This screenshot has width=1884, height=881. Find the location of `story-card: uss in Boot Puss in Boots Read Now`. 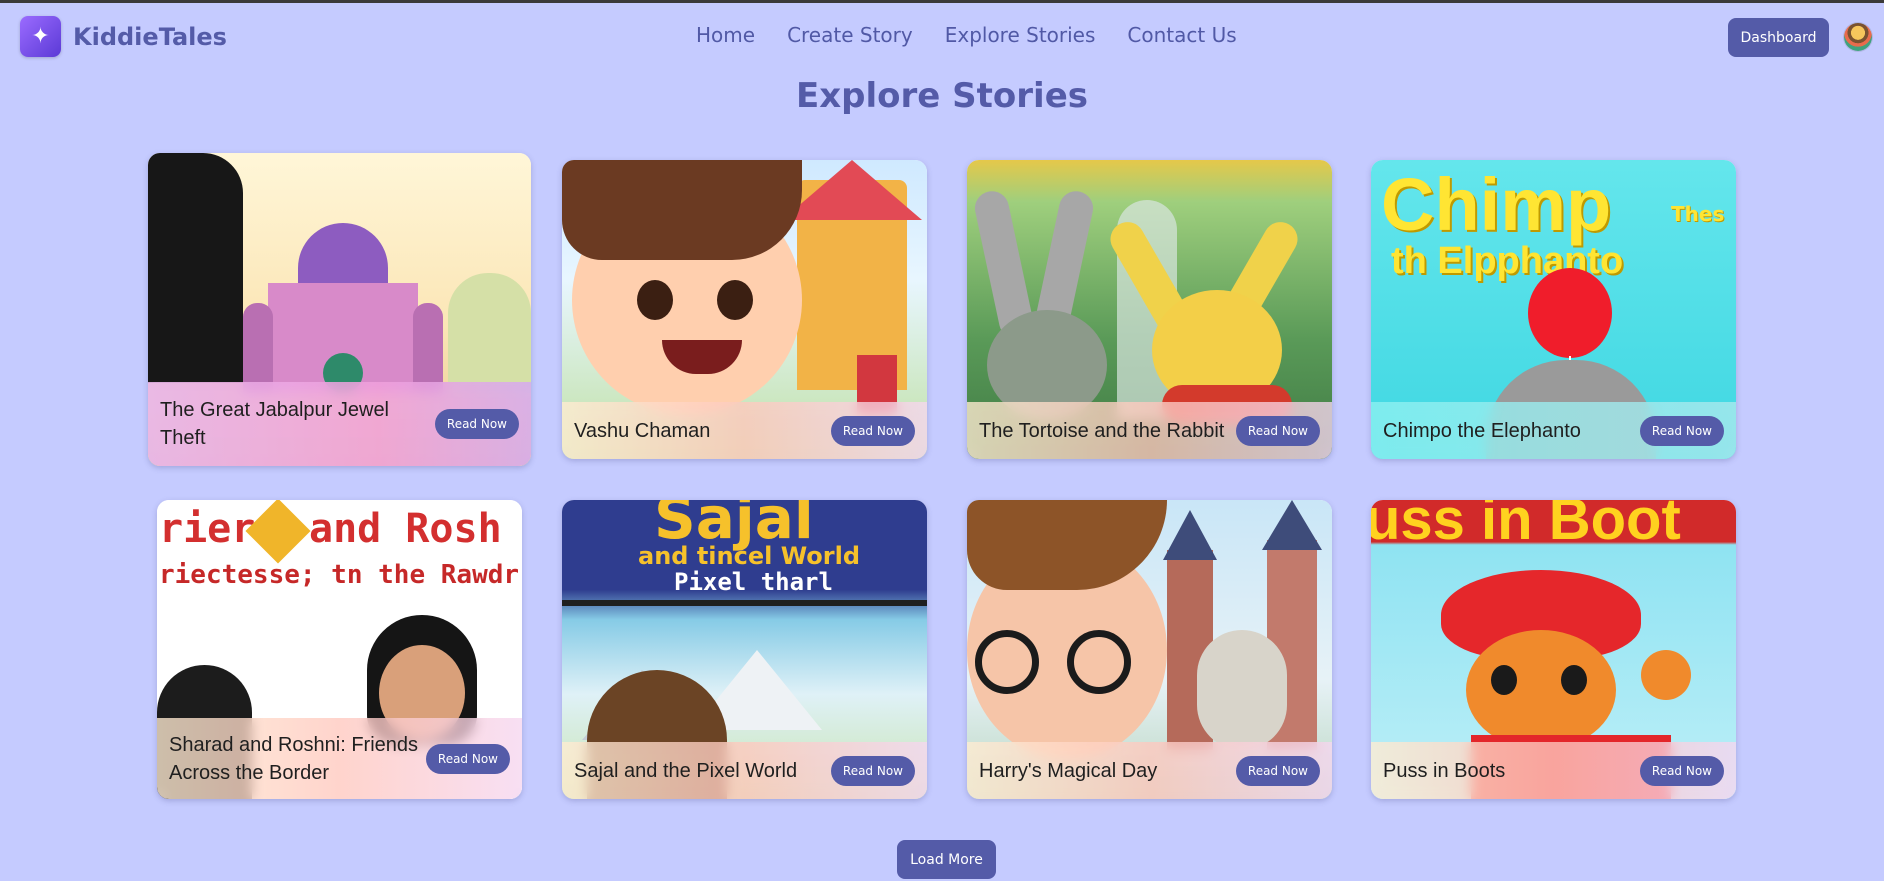

story-card: uss in Boot Puss in Boots Read Now is located at coordinates (1553, 649).